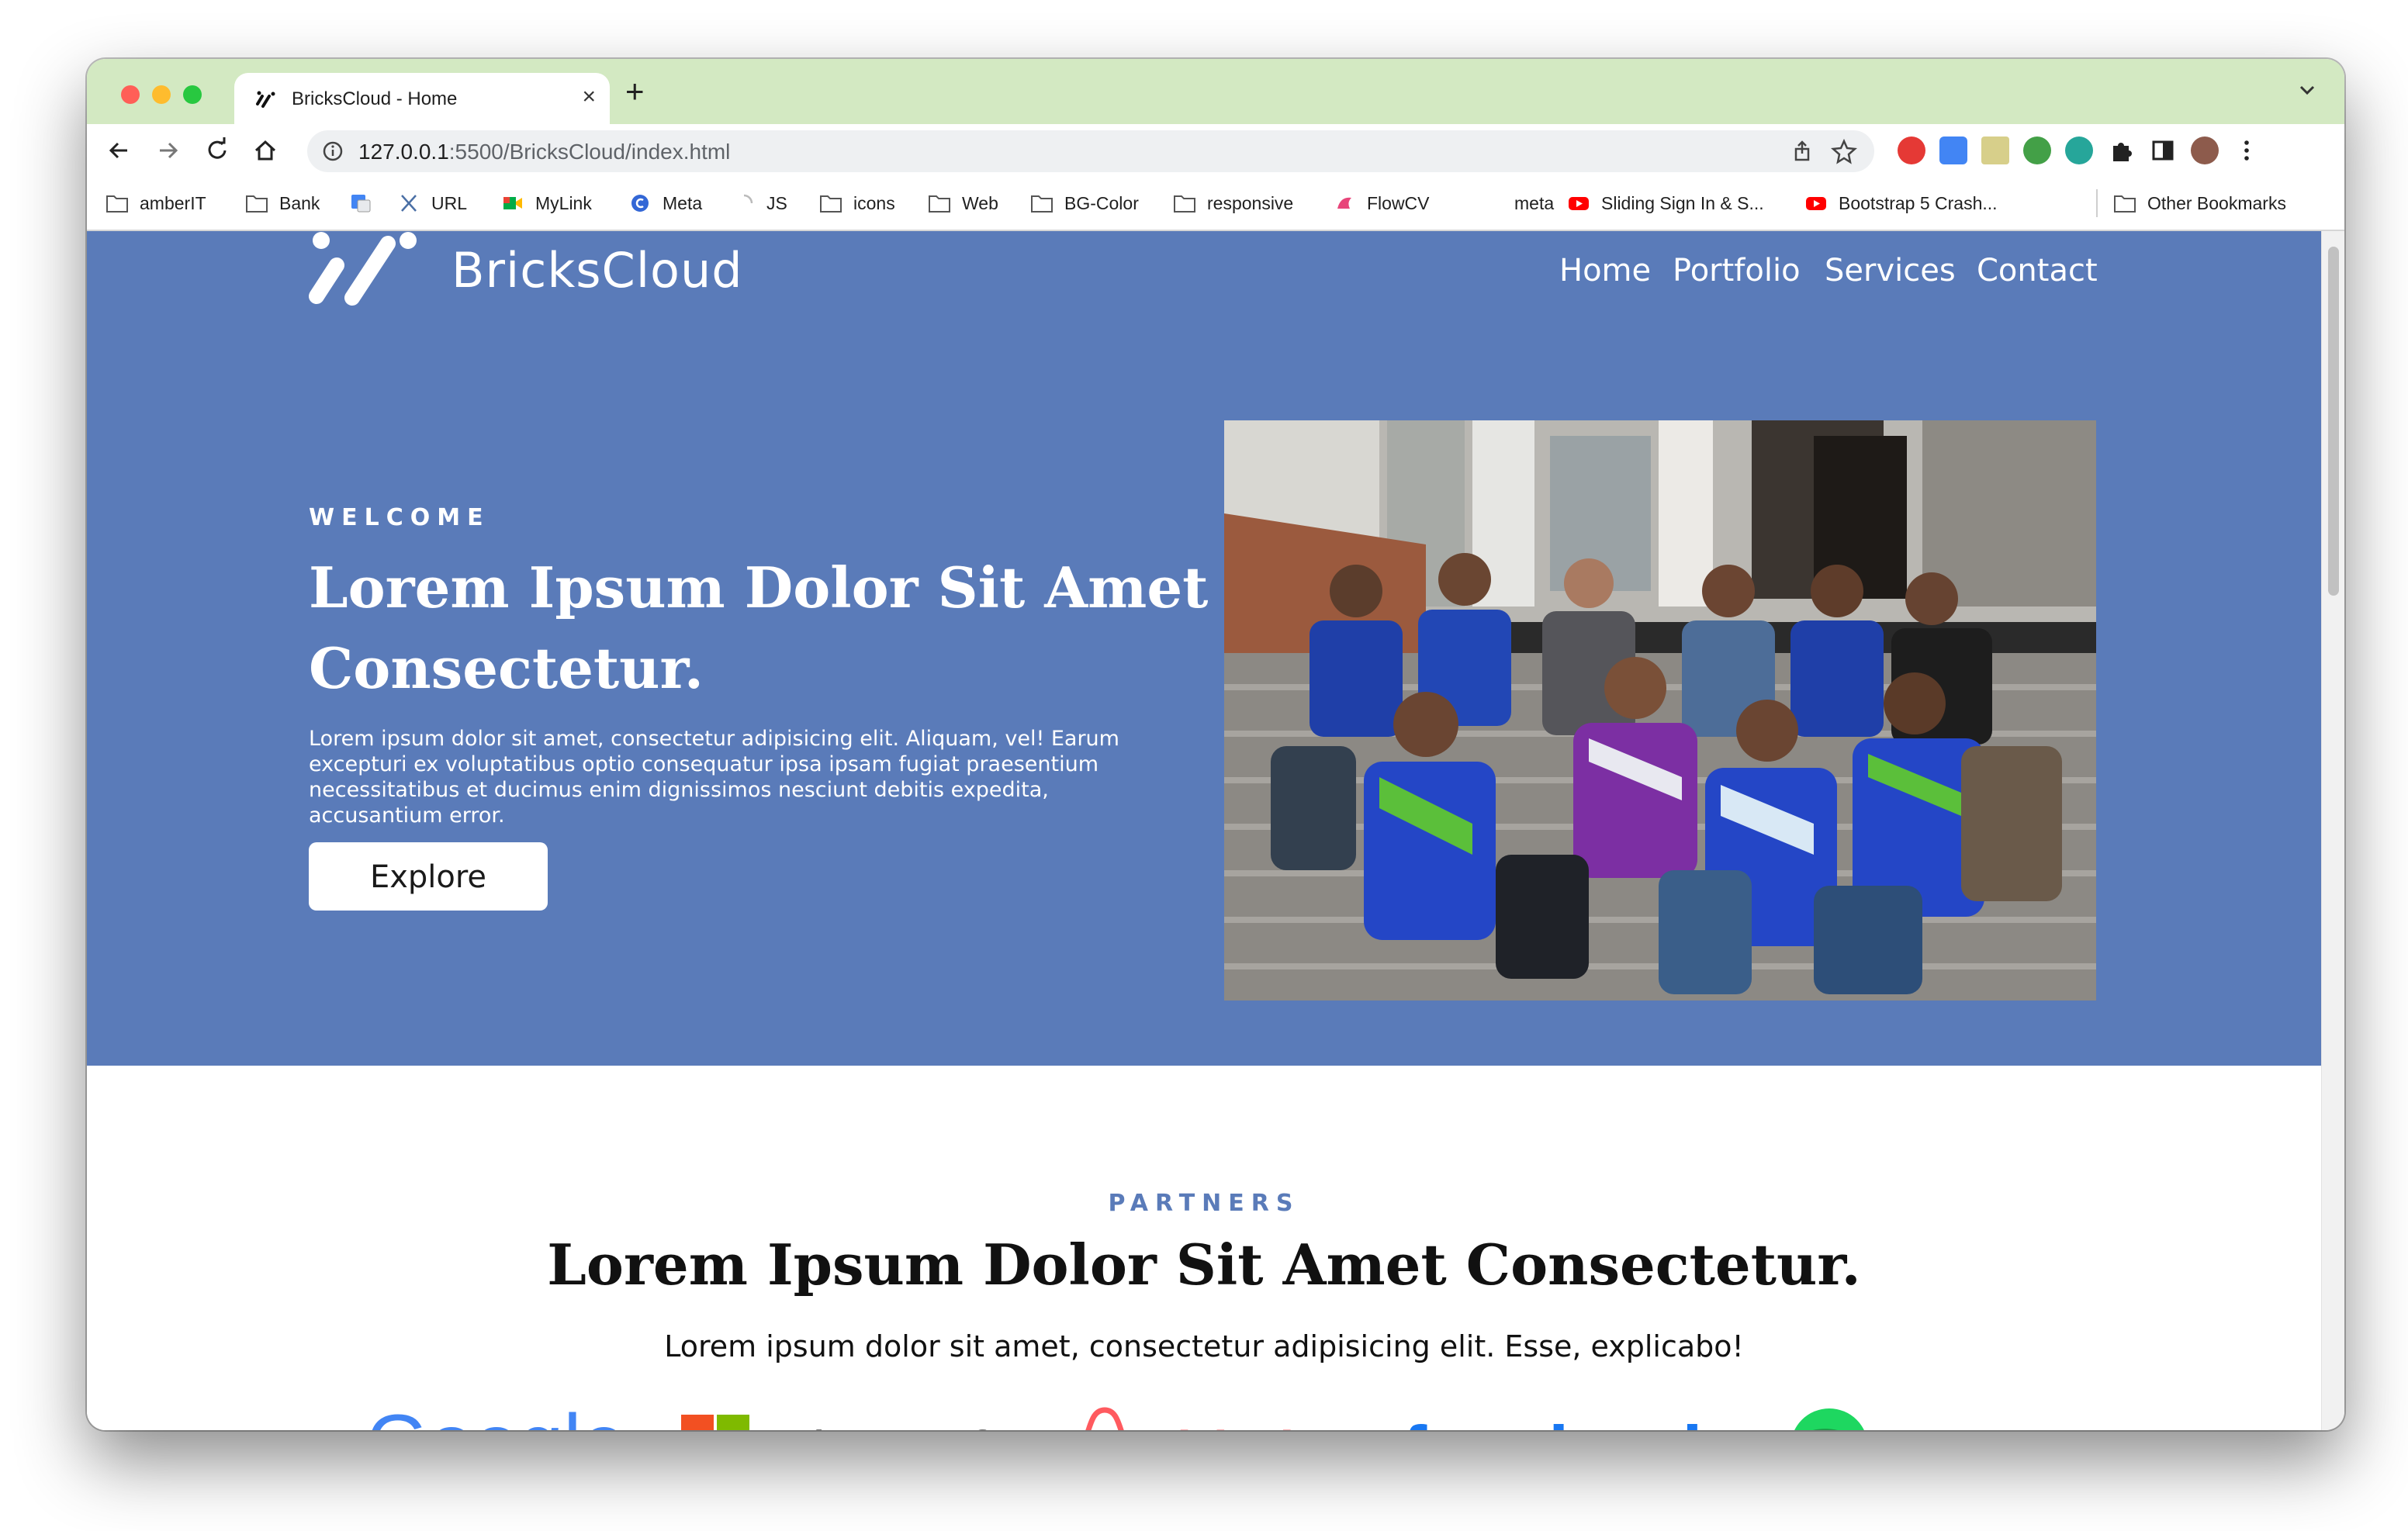  What do you see at coordinates (2247, 150) in the screenshot?
I see `browser-menu-icon` at bounding box center [2247, 150].